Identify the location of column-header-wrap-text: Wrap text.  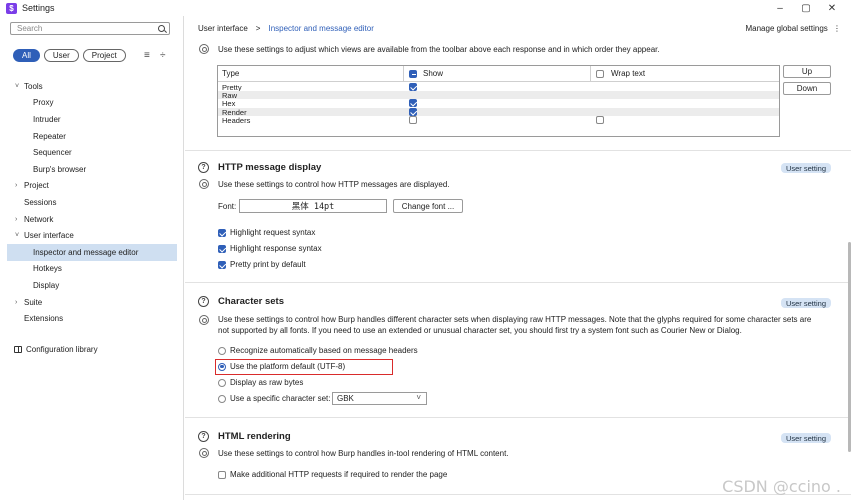
(628, 73).